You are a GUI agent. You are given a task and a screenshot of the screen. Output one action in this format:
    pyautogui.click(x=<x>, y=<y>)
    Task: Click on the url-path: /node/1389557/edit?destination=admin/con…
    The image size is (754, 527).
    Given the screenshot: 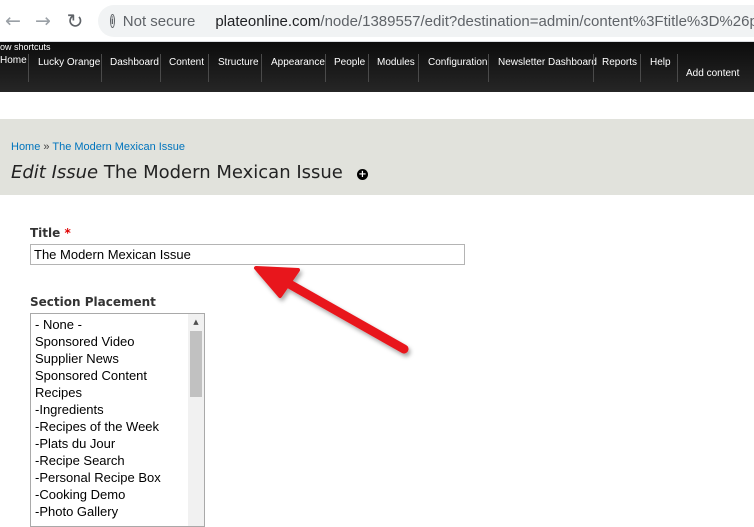 What is the action you would take?
    pyautogui.click(x=537, y=21)
    